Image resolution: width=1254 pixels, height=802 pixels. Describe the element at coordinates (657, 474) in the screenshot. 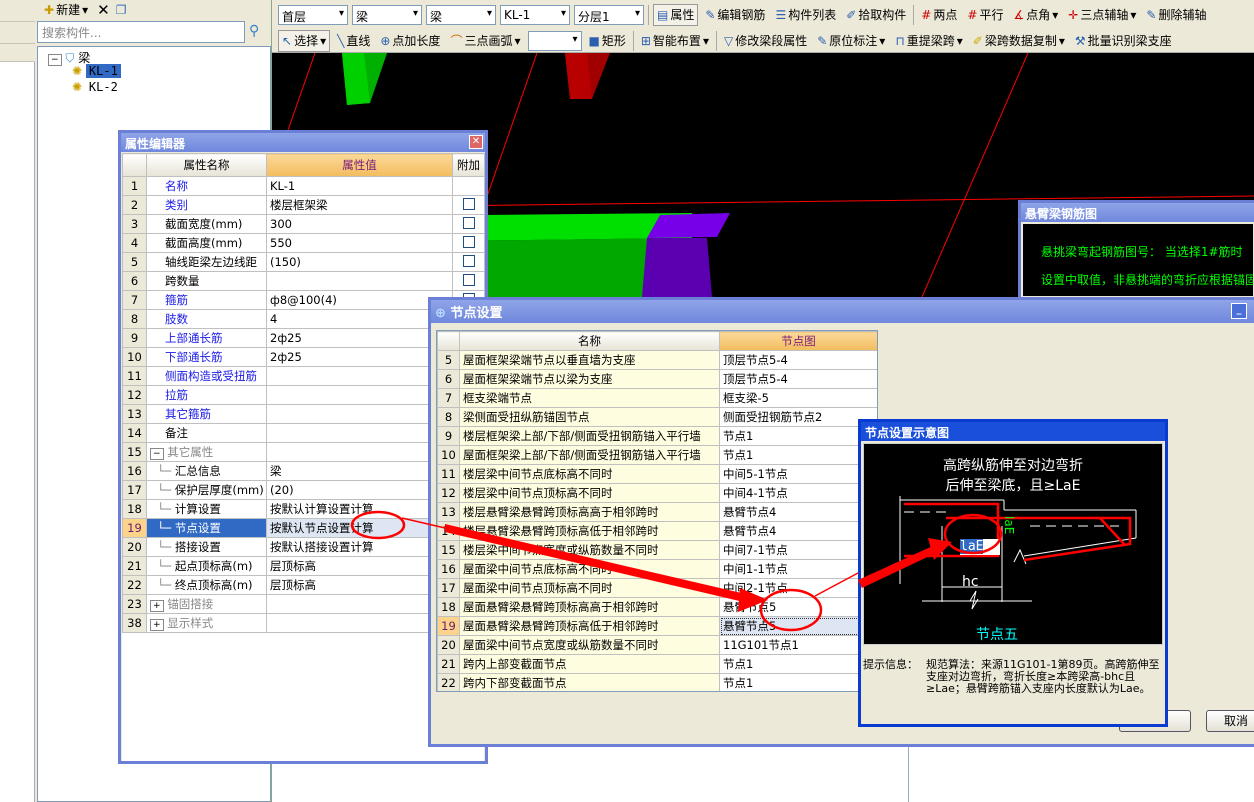

I see `node-row: 11 楼层梁中间节点底标高不同时 中间5-1节点` at that location.